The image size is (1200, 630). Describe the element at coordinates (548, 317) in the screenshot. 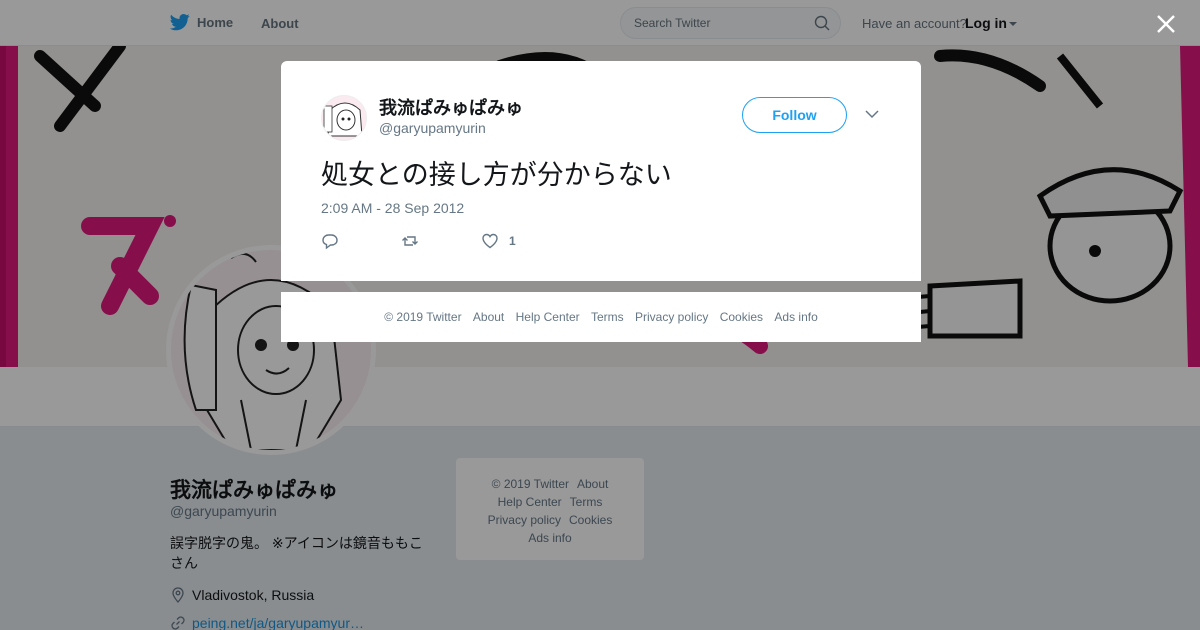

I see `modal-footer-help-link: Help Center` at that location.